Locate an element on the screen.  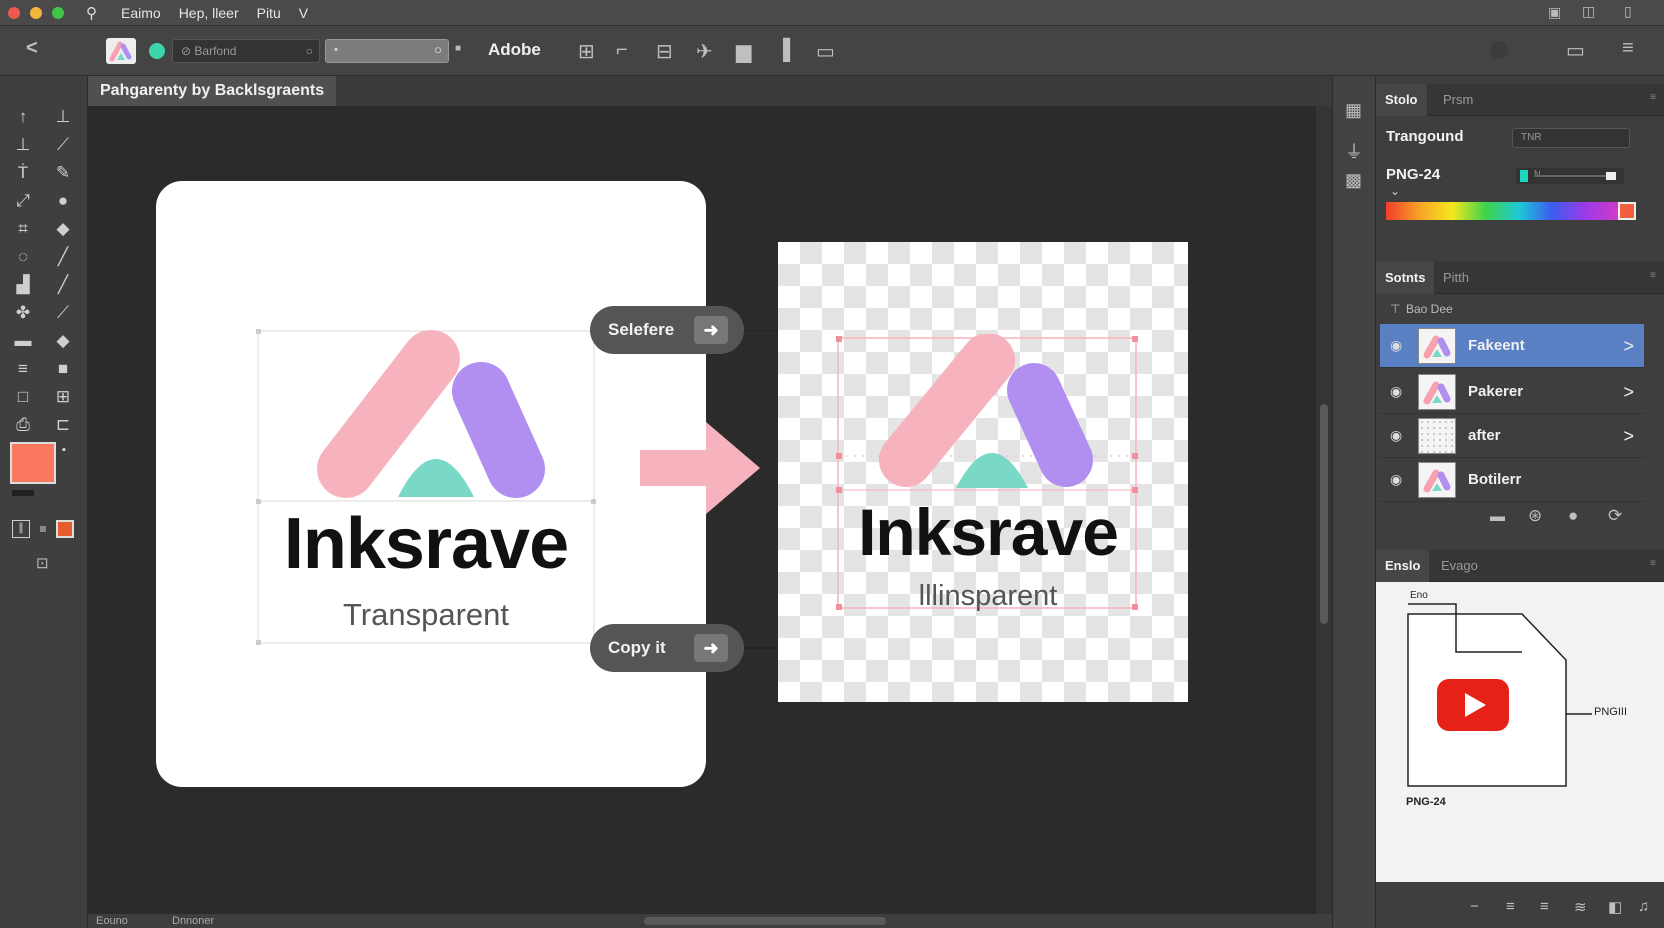
quick-mask-icon is located at coordinates (65, 529).